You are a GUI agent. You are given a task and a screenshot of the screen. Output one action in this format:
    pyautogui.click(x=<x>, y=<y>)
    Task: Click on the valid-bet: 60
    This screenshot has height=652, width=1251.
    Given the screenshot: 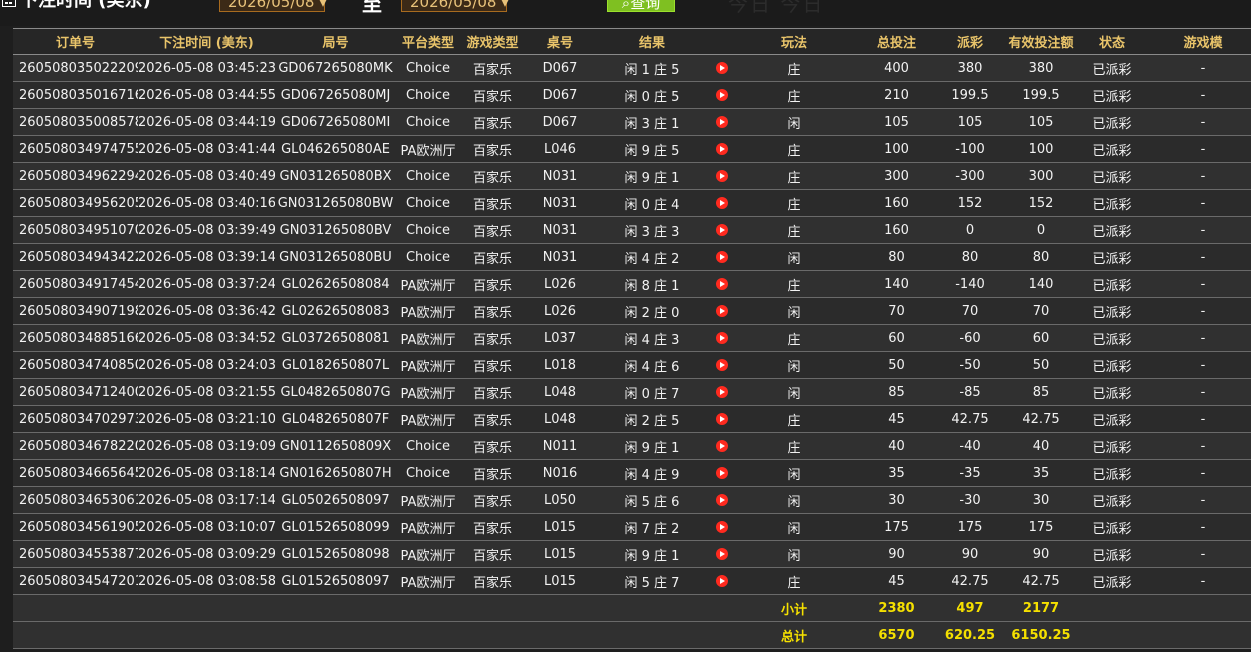 What is the action you would take?
    pyautogui.click(x=1041, y=338)
    